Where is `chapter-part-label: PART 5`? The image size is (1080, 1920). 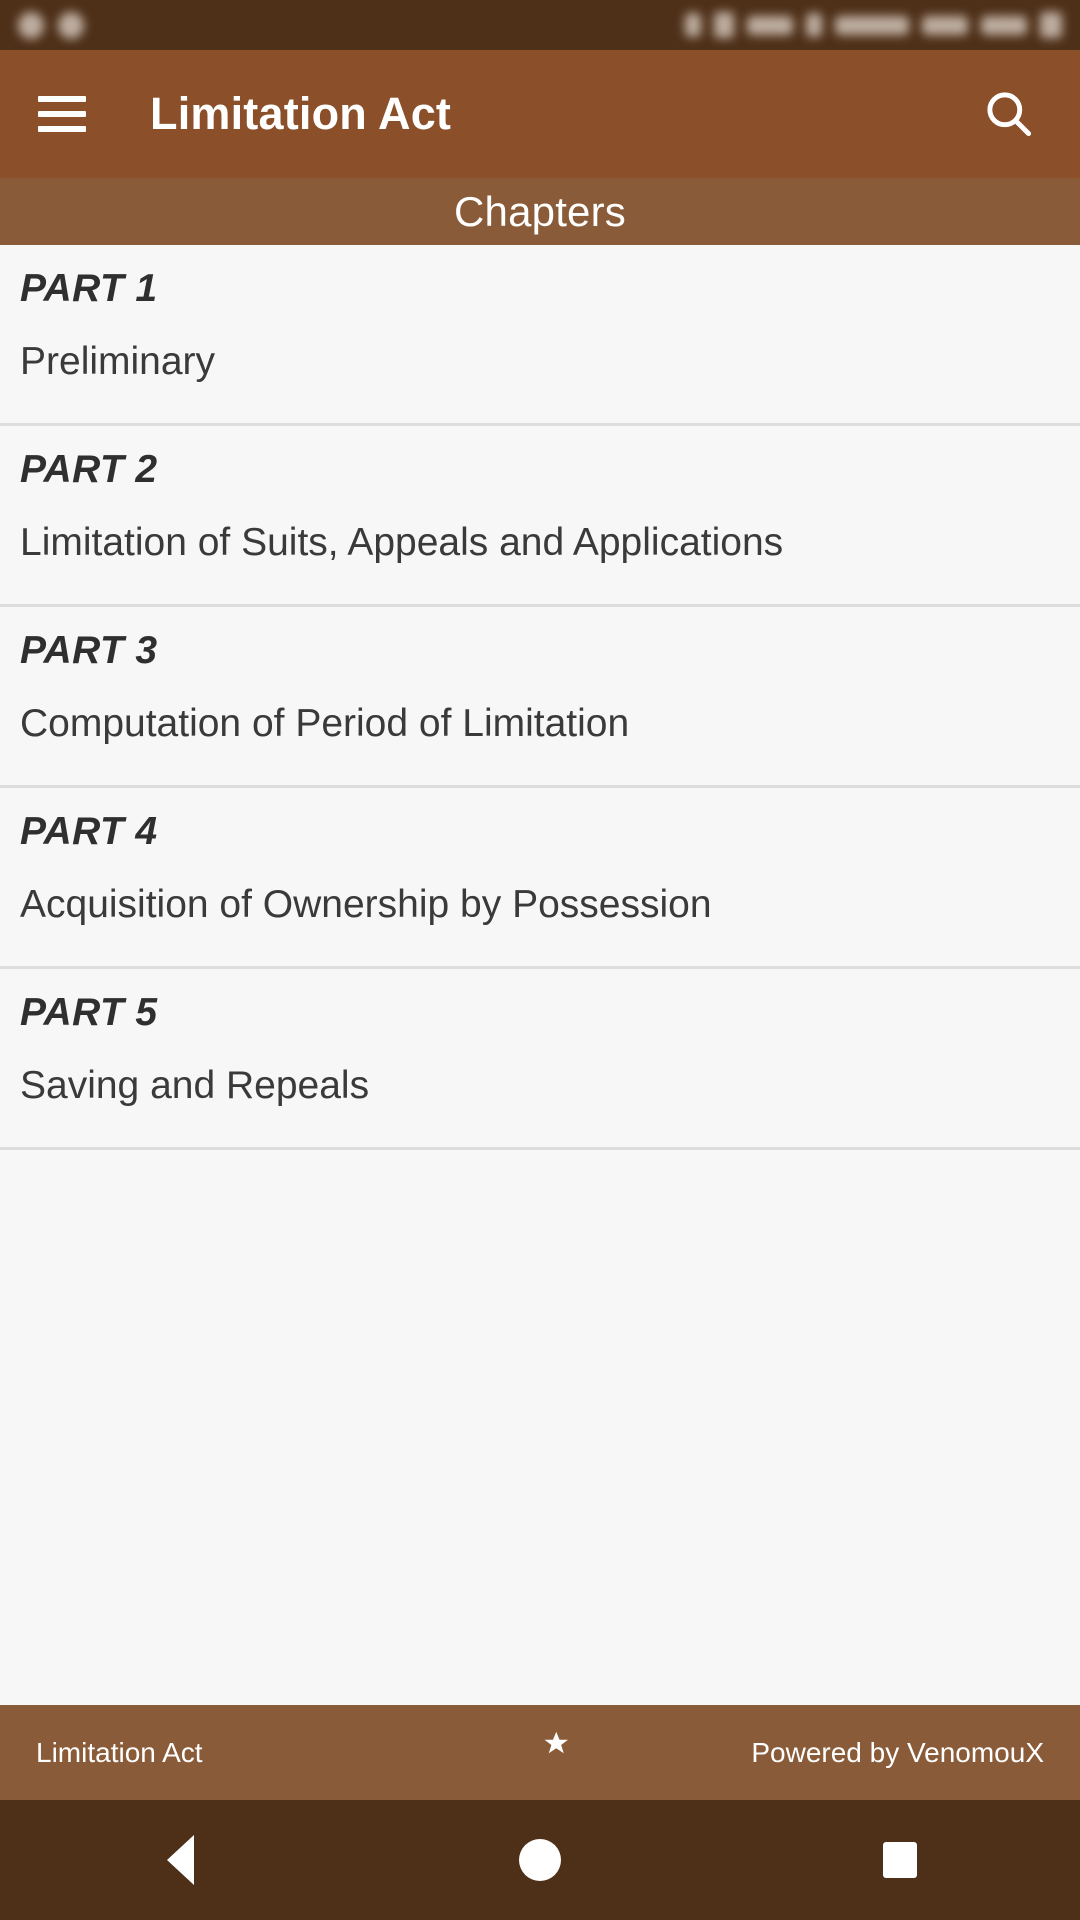 chapter-part-label: PART 5 is located at coordinates (89, 1012).